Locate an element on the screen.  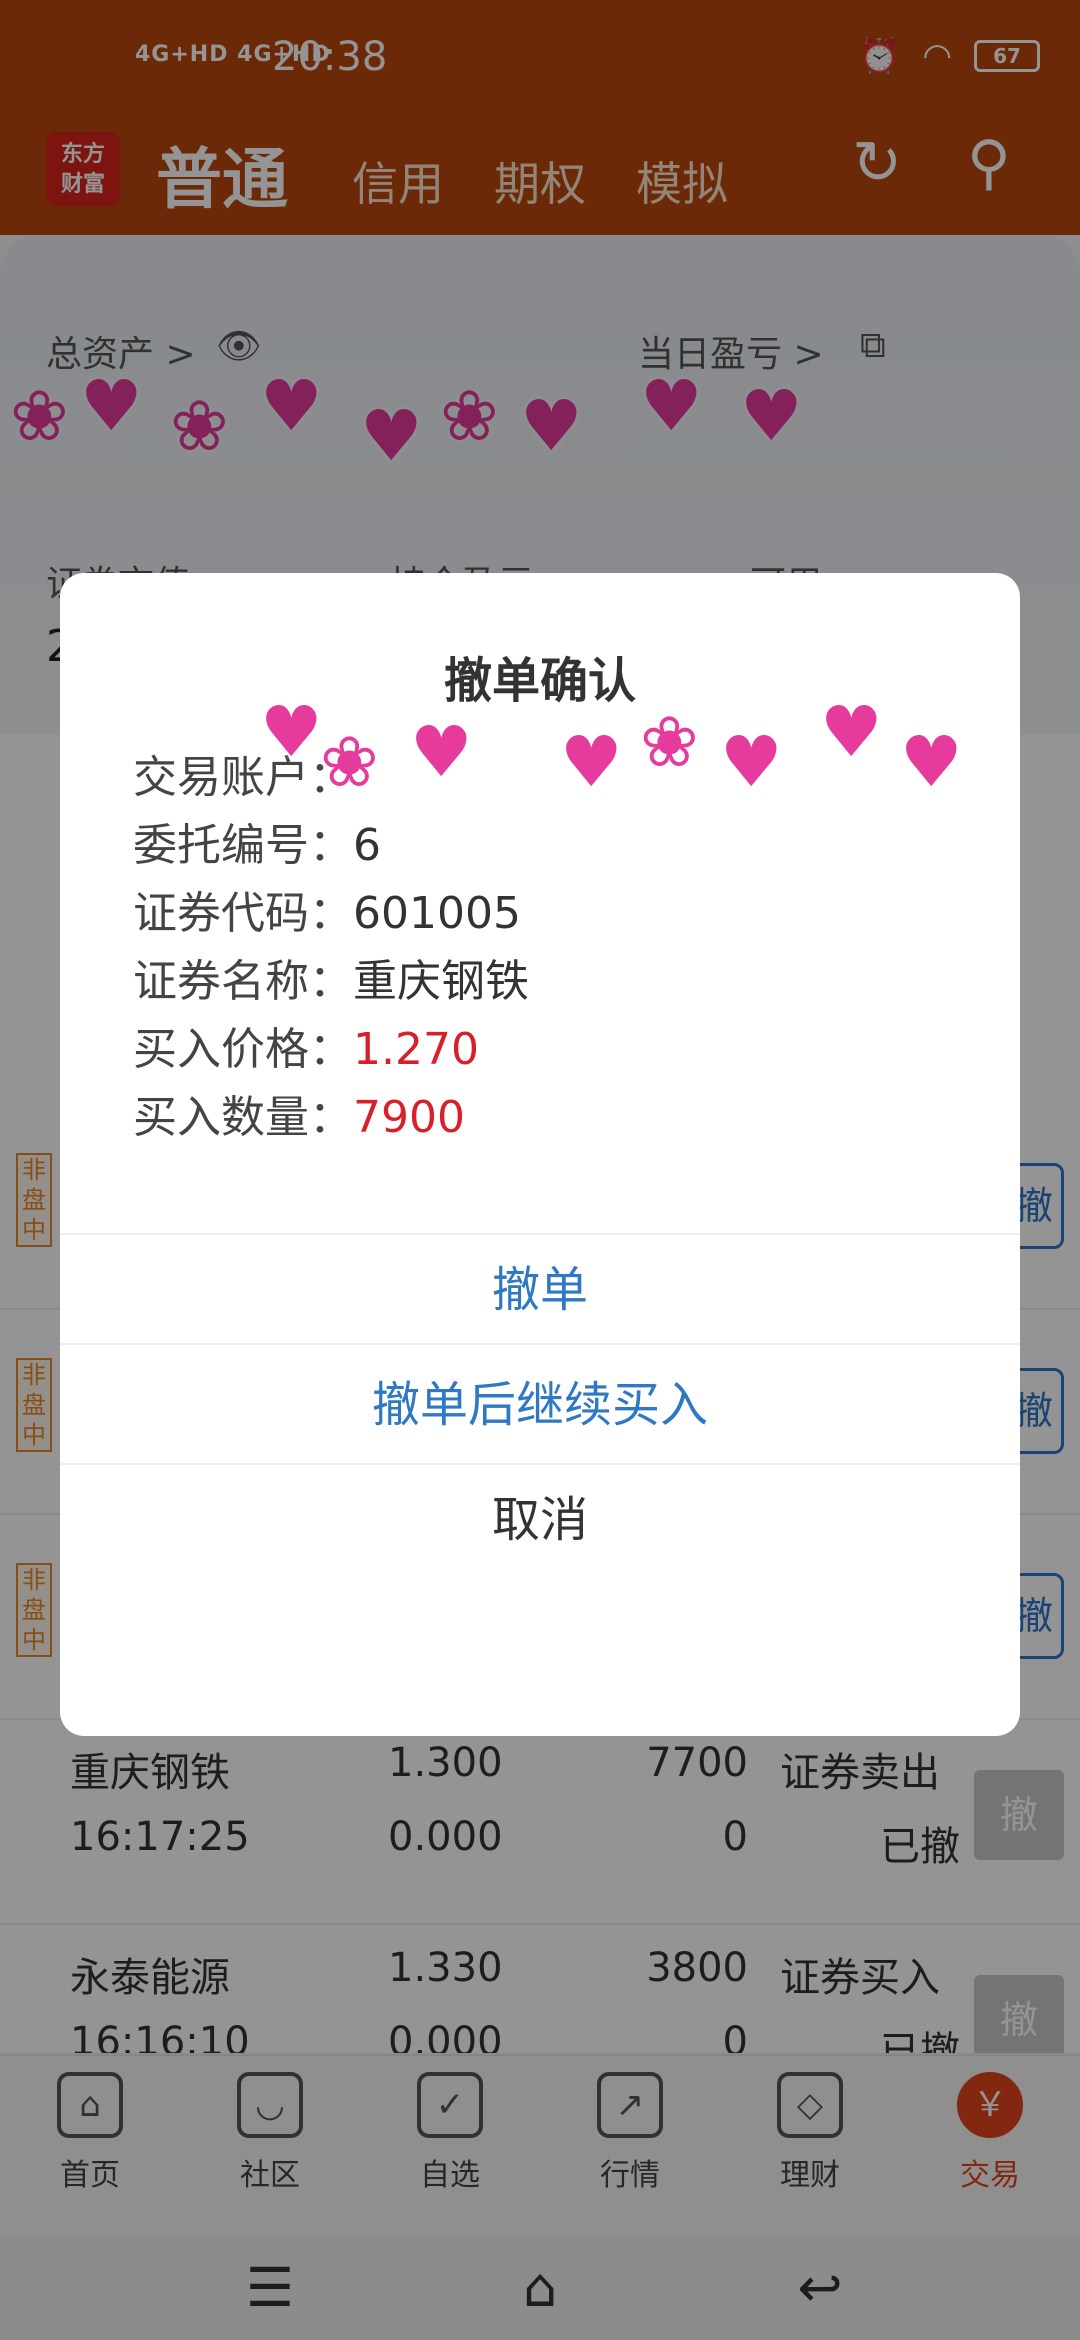
info-value: 601005 is located at coordinates (437, 913).